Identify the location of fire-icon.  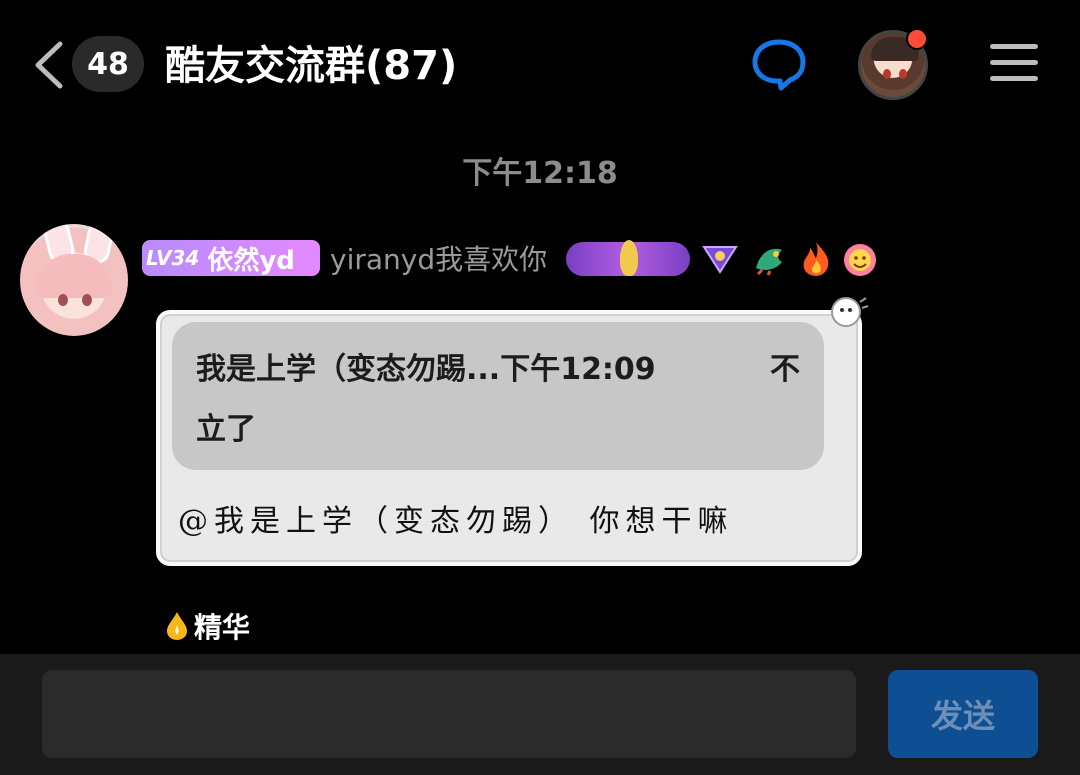
(816, 259).